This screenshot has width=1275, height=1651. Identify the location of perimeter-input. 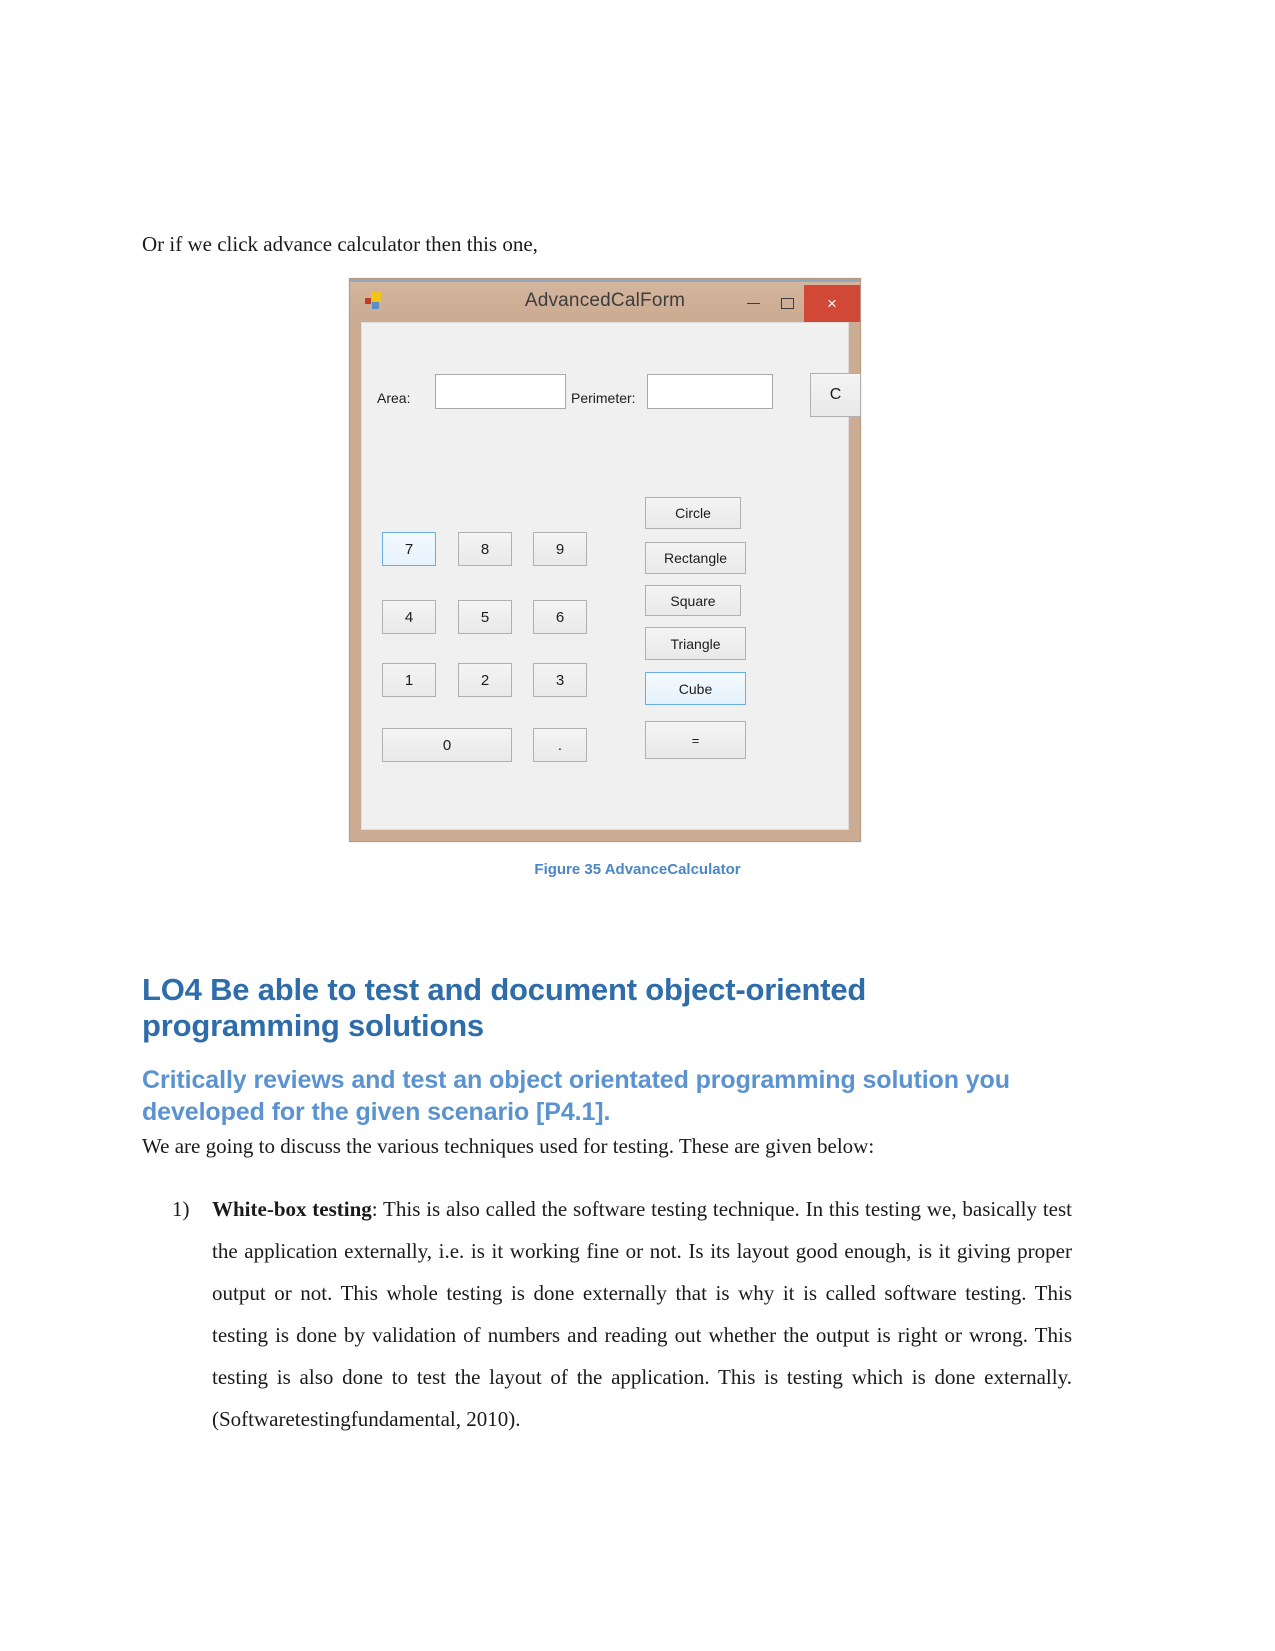
(710, 391).